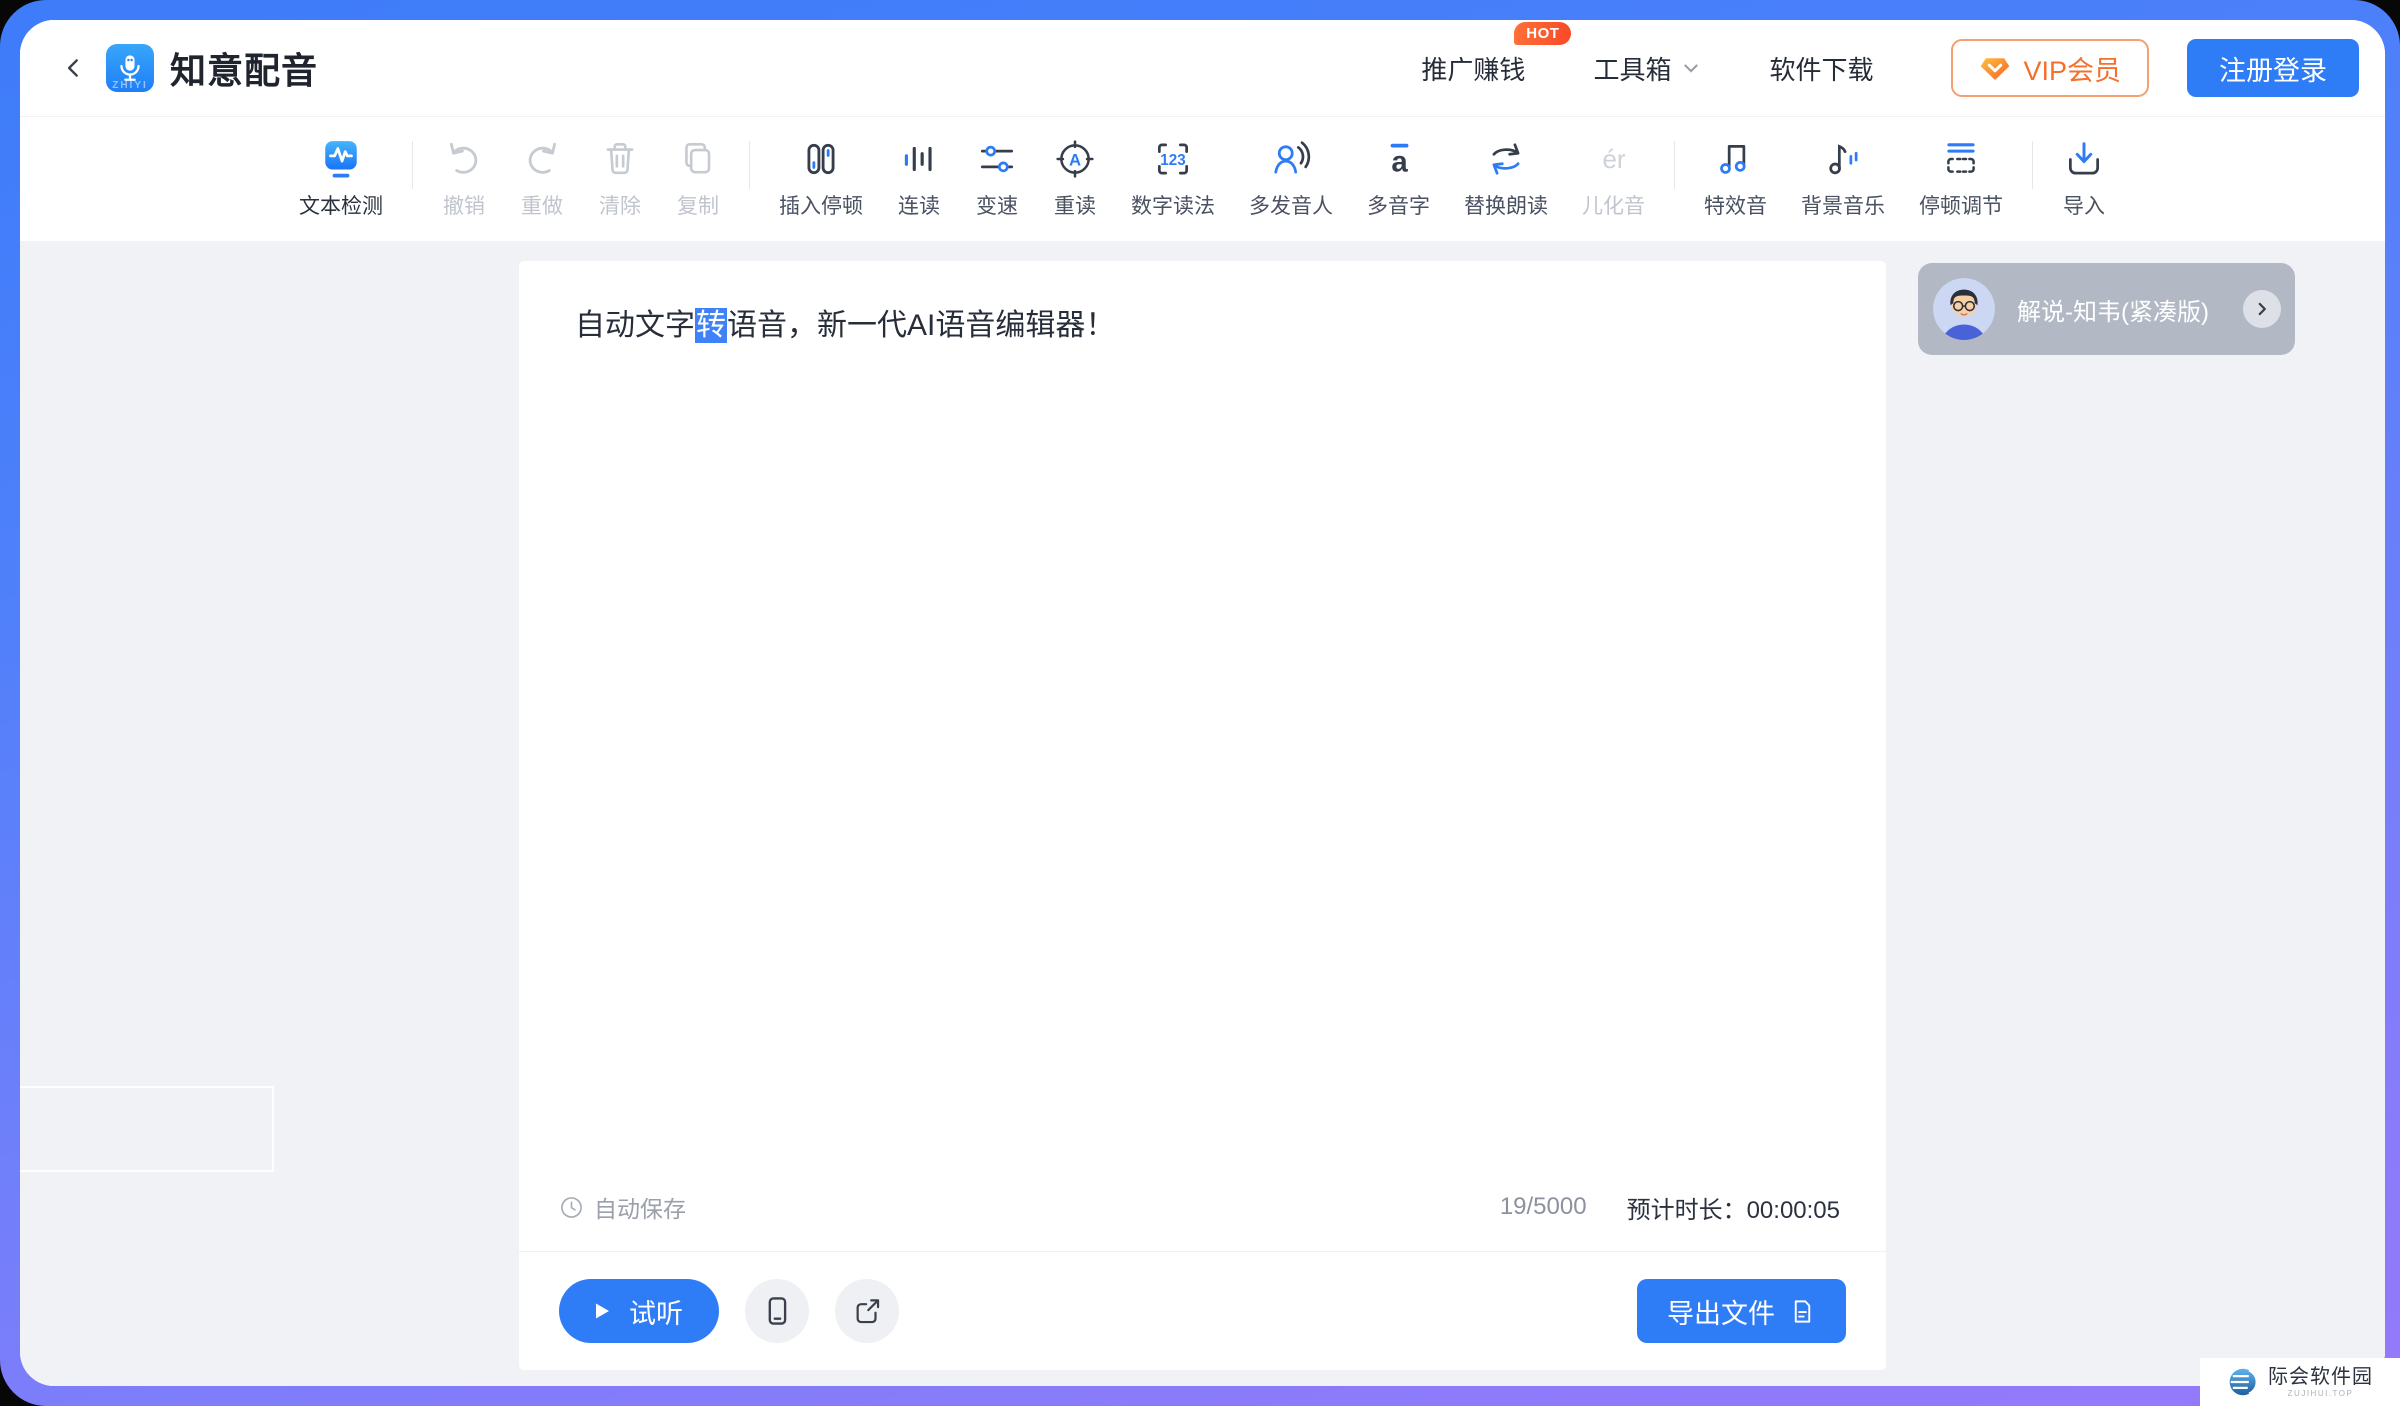 The height and width of the screenshot is (1406, 2400). Describe the element at coordinates (620, 159) in the screenshot. I see `clear-icon` at that location.